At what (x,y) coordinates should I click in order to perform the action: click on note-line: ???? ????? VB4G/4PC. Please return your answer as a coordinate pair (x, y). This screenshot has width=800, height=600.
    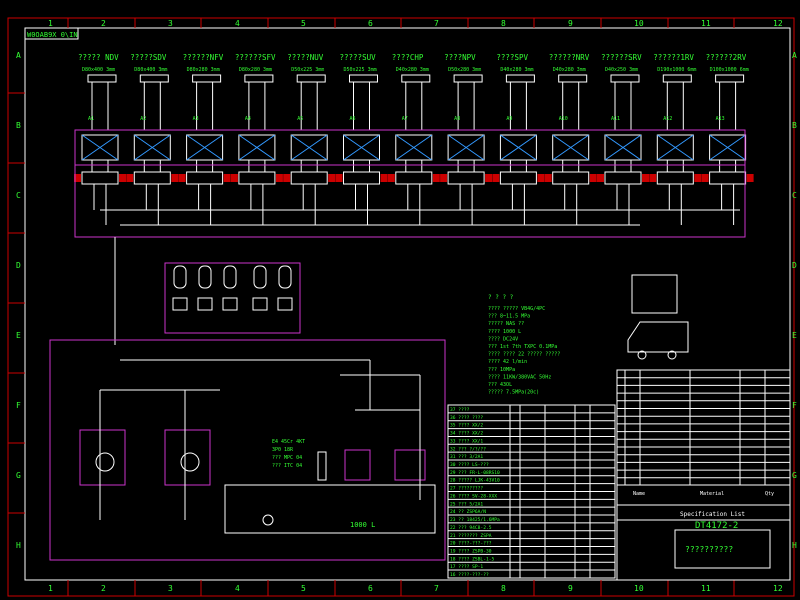
    Looking at the image, I should click on (516, 309).